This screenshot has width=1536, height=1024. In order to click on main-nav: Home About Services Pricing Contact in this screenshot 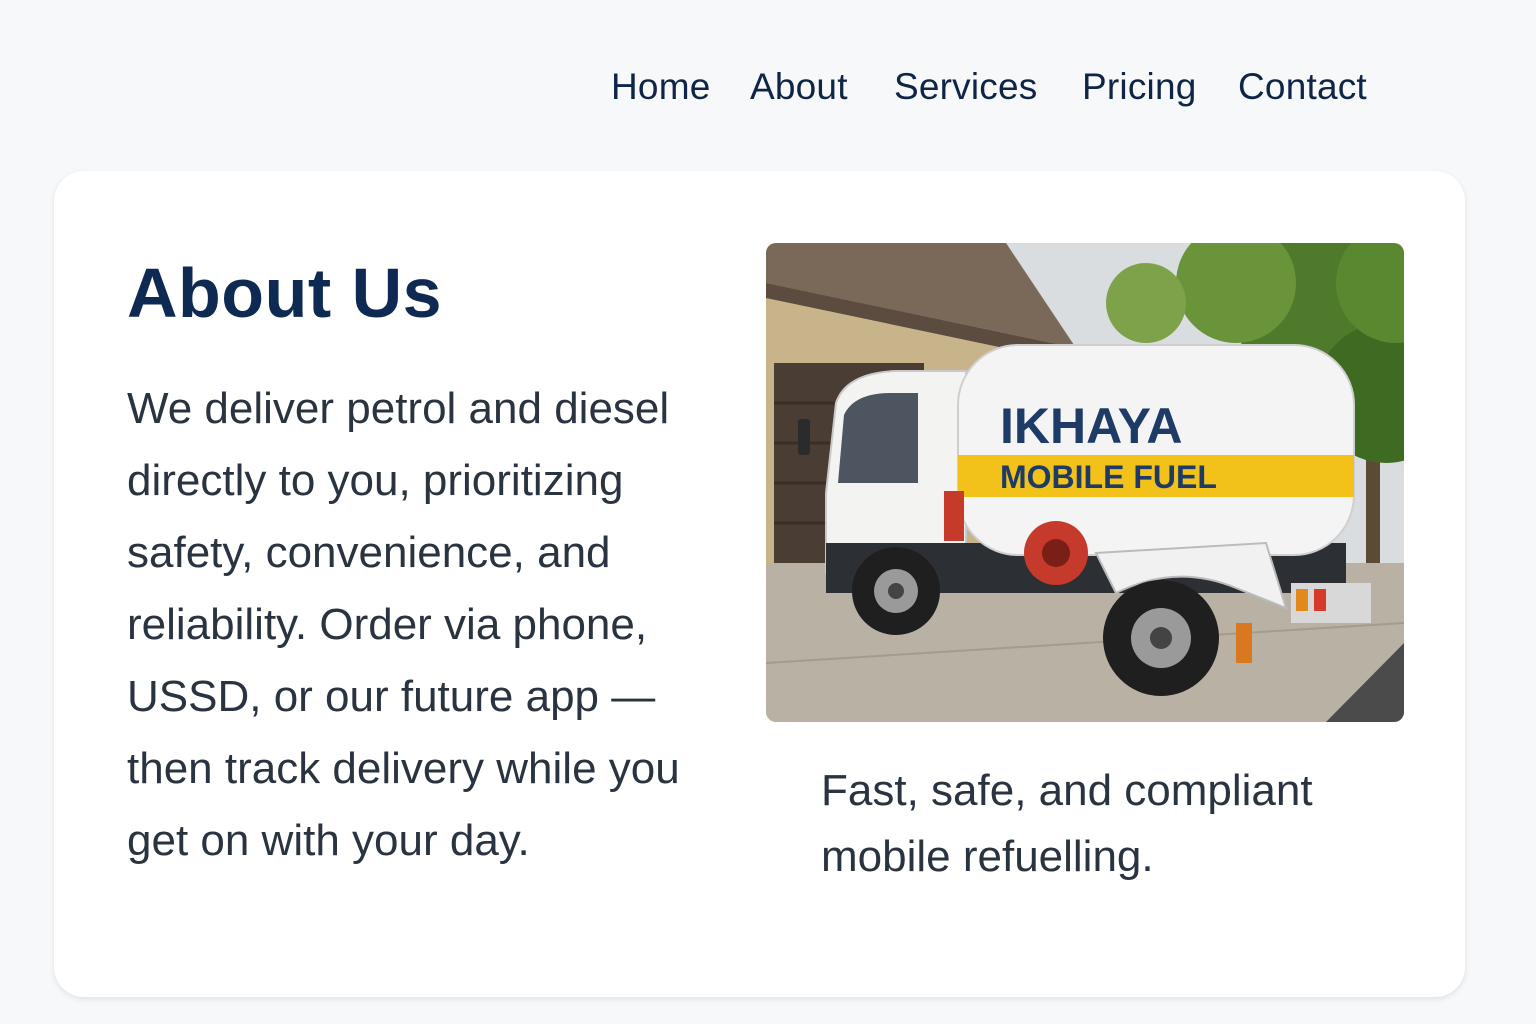, I will do `click(768, 92)`.